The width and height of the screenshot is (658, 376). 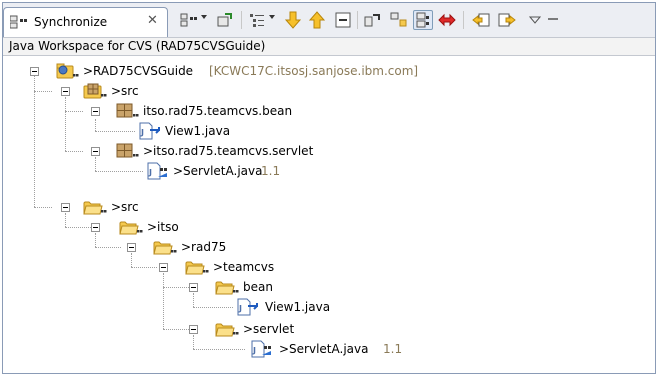 What do you see at coordinates (163, 227) in the screenshot?
I see `tree-node-label: >itso` at bounding box center [163, 227].